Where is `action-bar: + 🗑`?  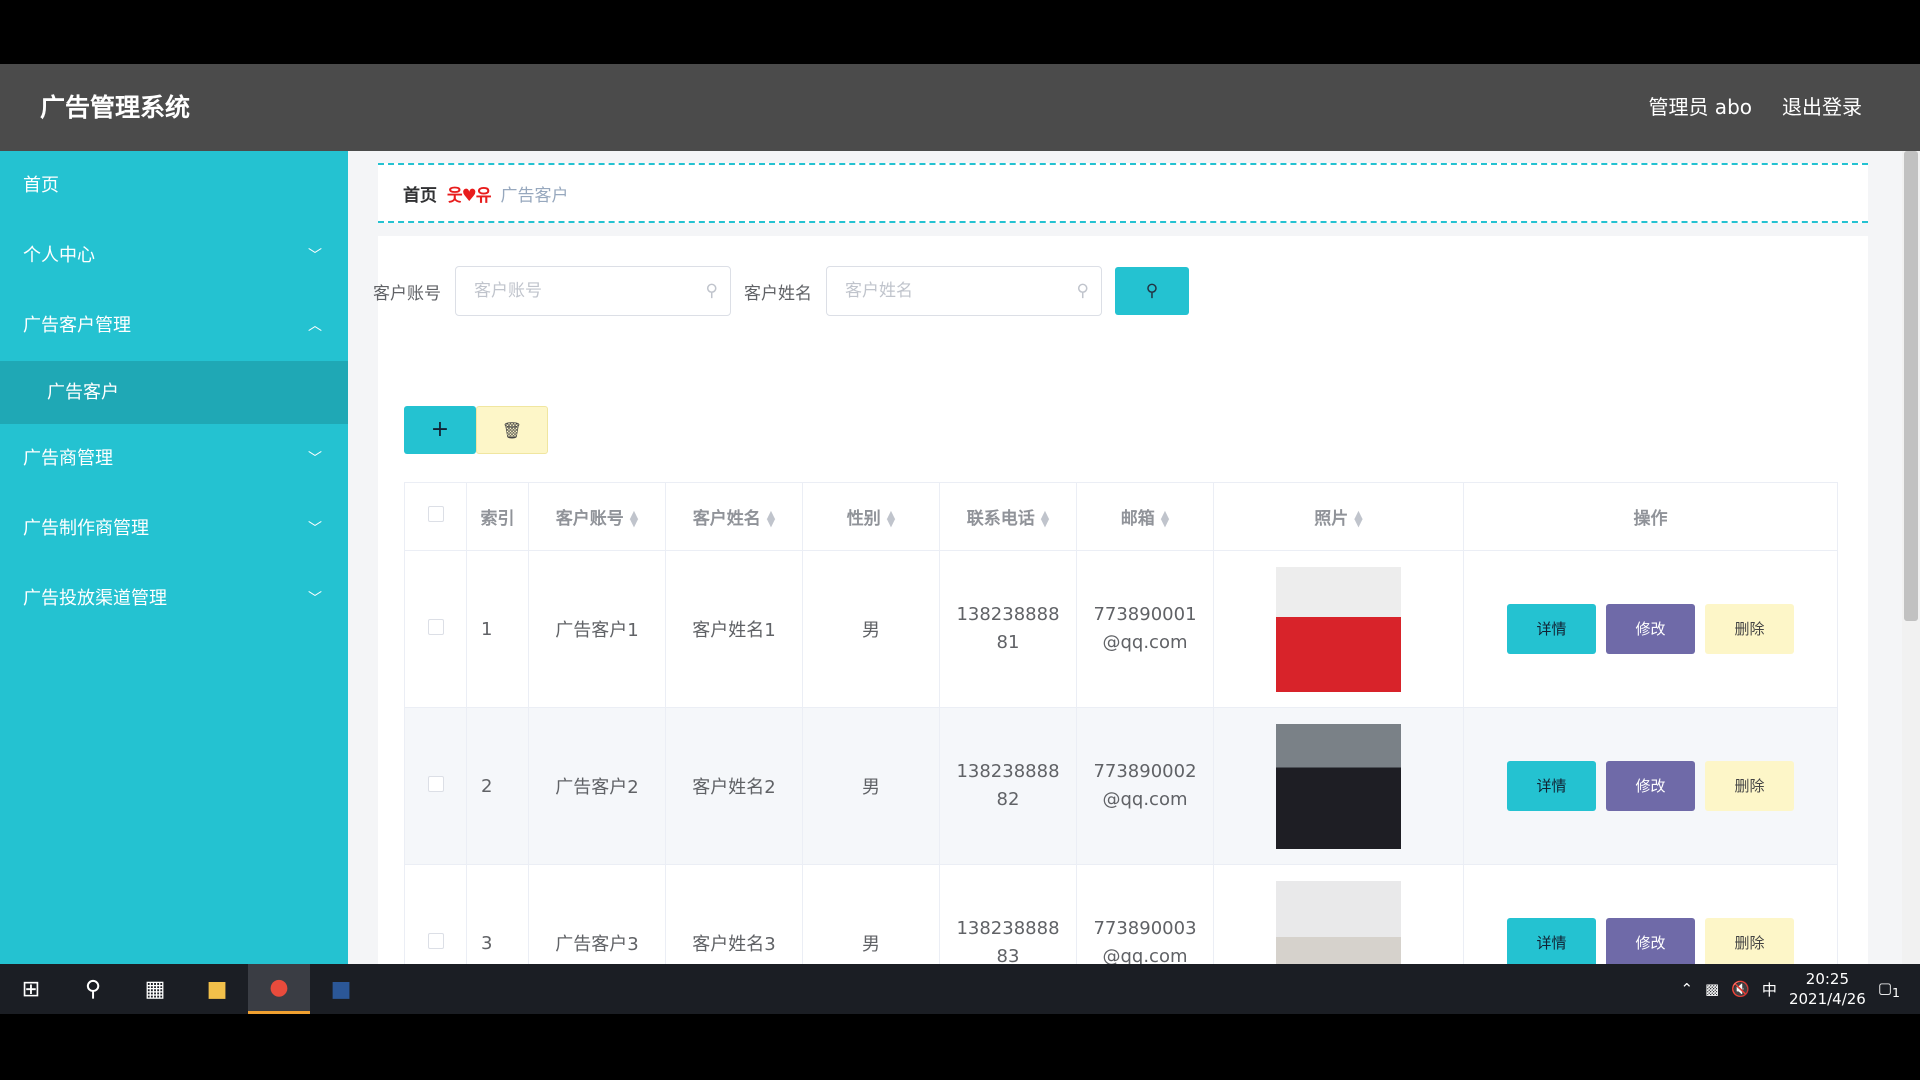 action-bar: + 🗑 is located at coordinates (476, 430).